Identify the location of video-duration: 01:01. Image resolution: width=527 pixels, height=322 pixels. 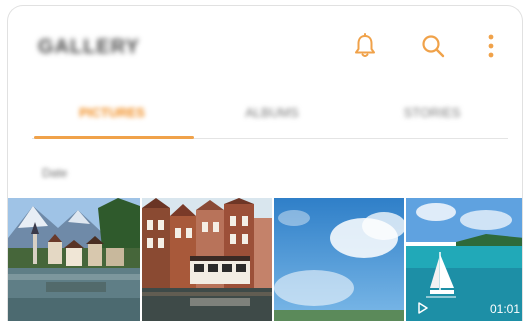
(504, 309).